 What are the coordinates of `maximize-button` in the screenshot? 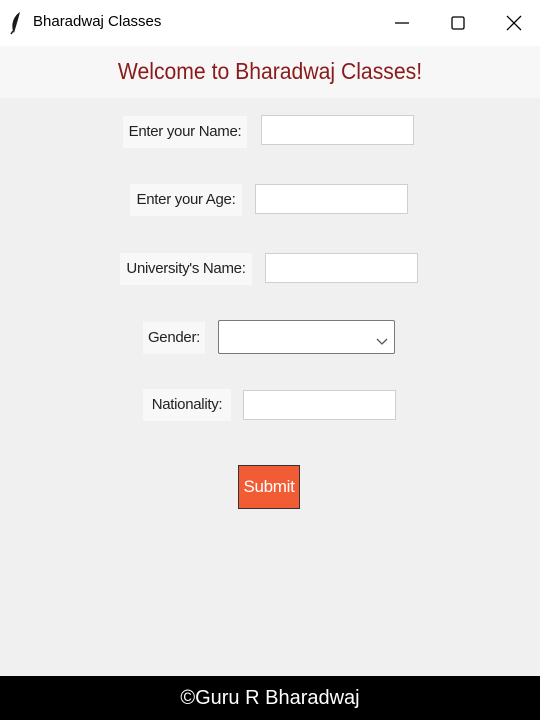 It's located at (458, 23).